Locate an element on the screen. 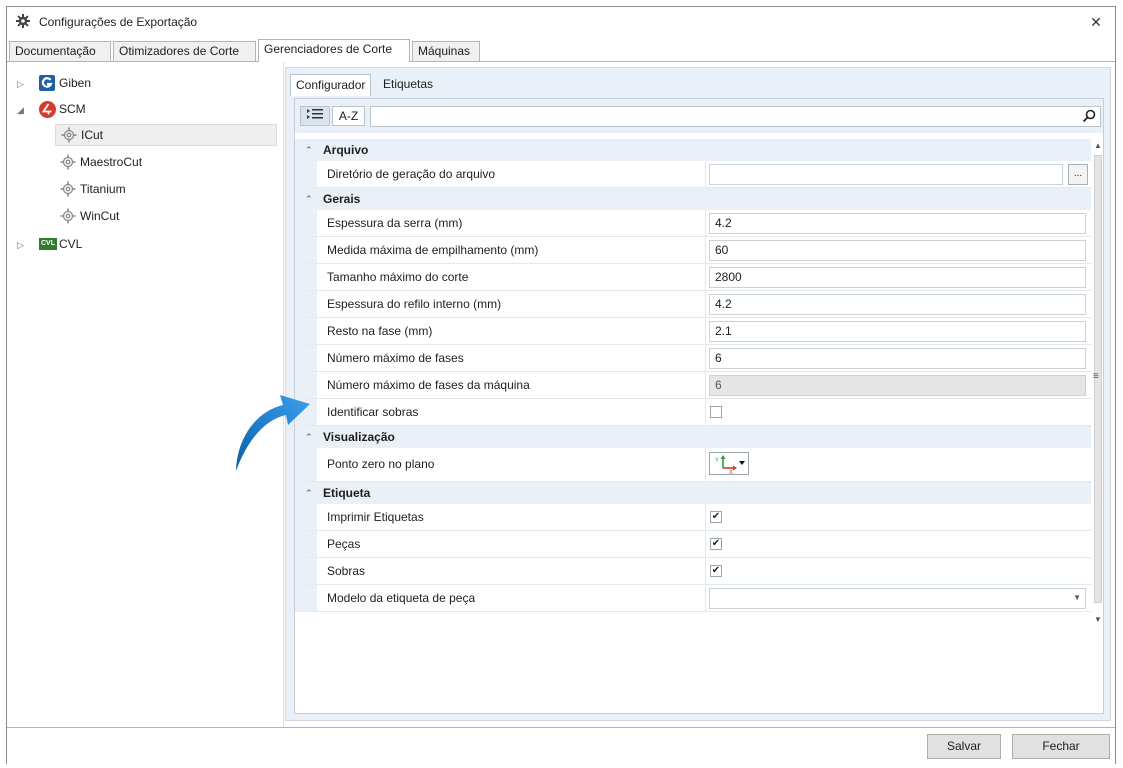 This screenshot has height=768, width=1123. max-stack-height-field: 60 is located at coordinates (897, 250).